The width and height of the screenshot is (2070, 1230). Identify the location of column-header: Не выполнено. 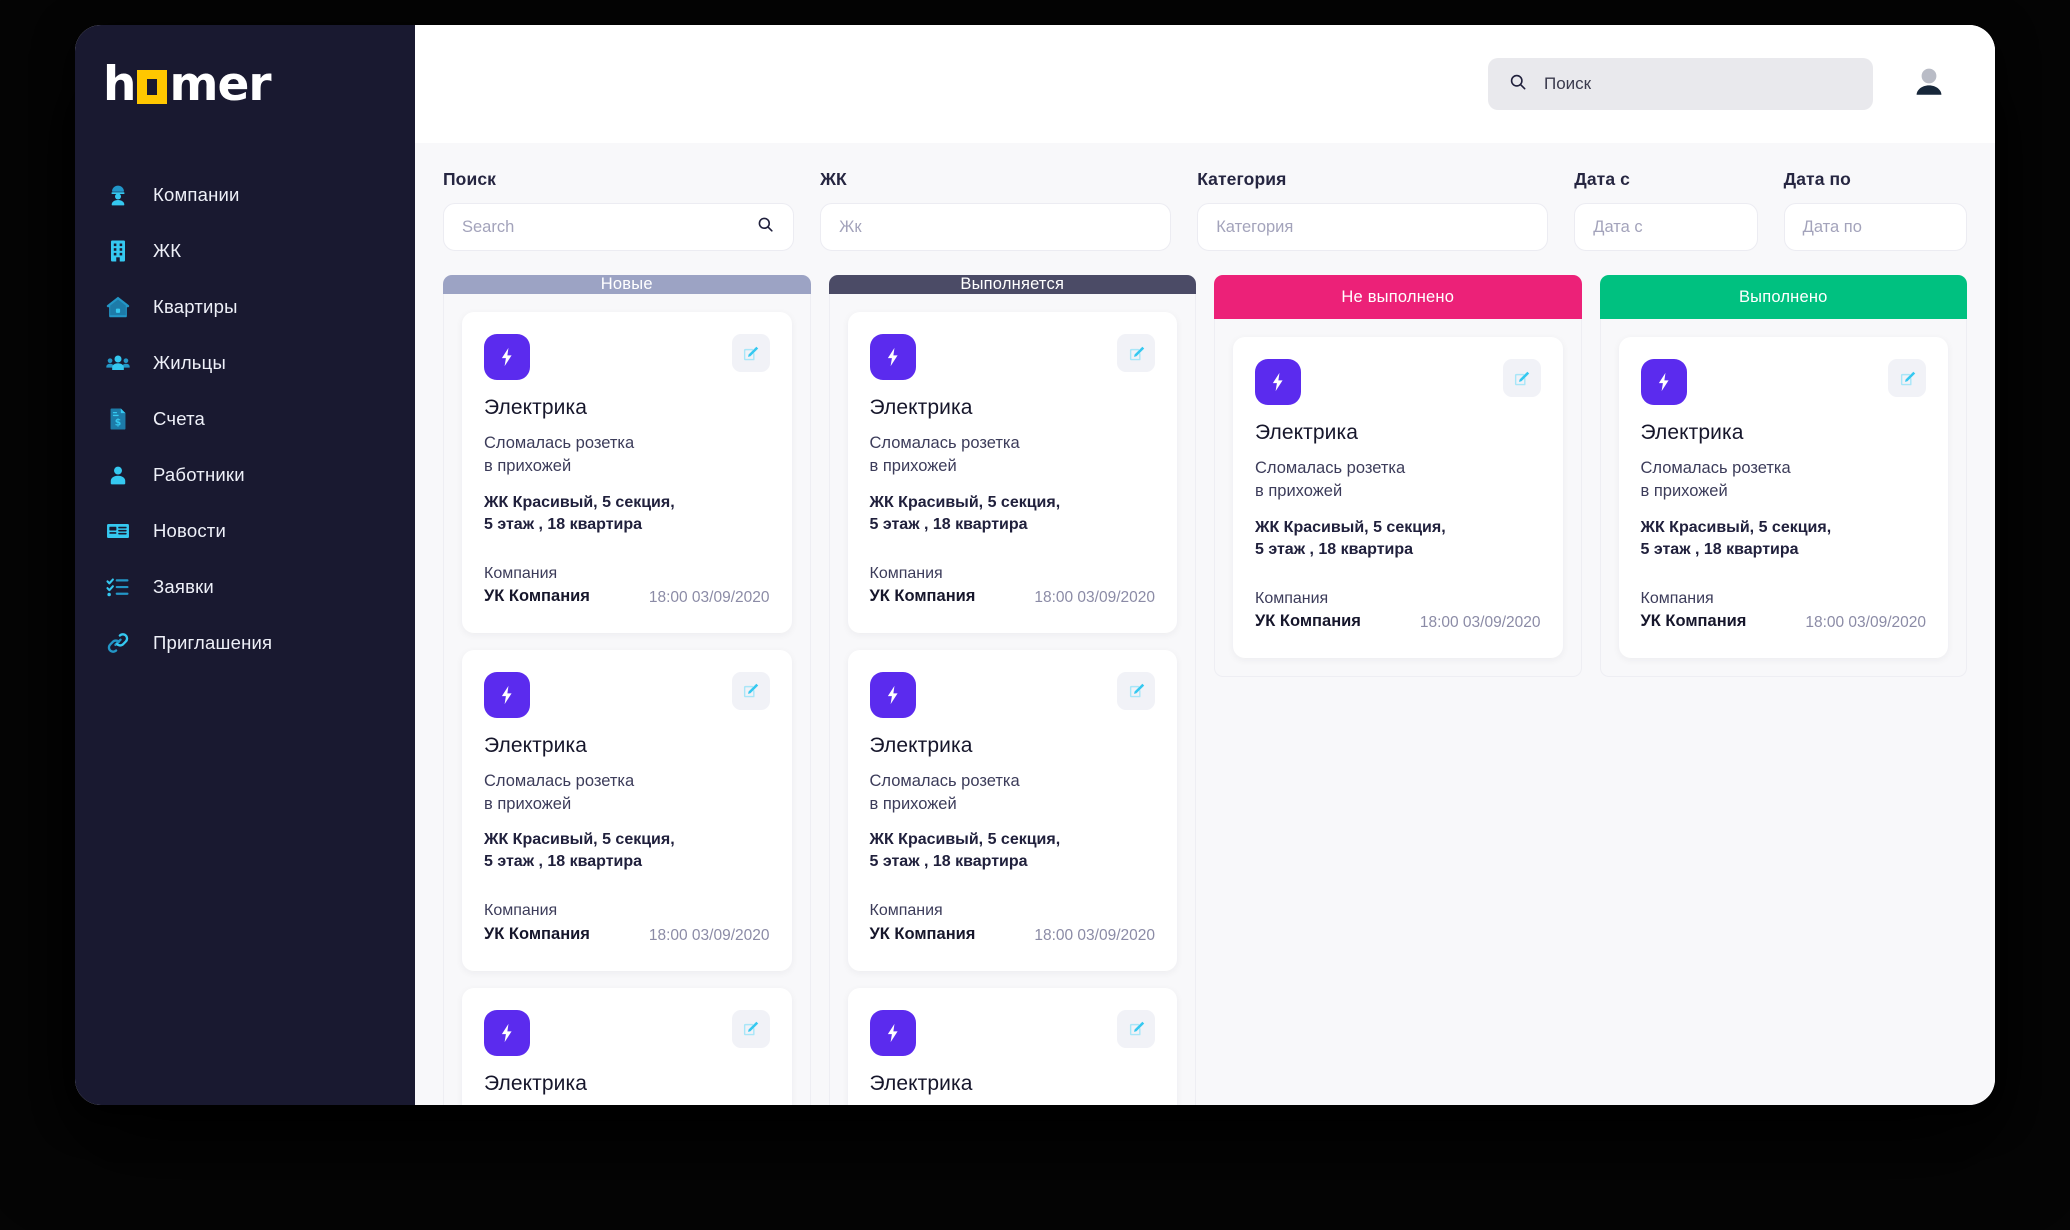
(1398, 297).